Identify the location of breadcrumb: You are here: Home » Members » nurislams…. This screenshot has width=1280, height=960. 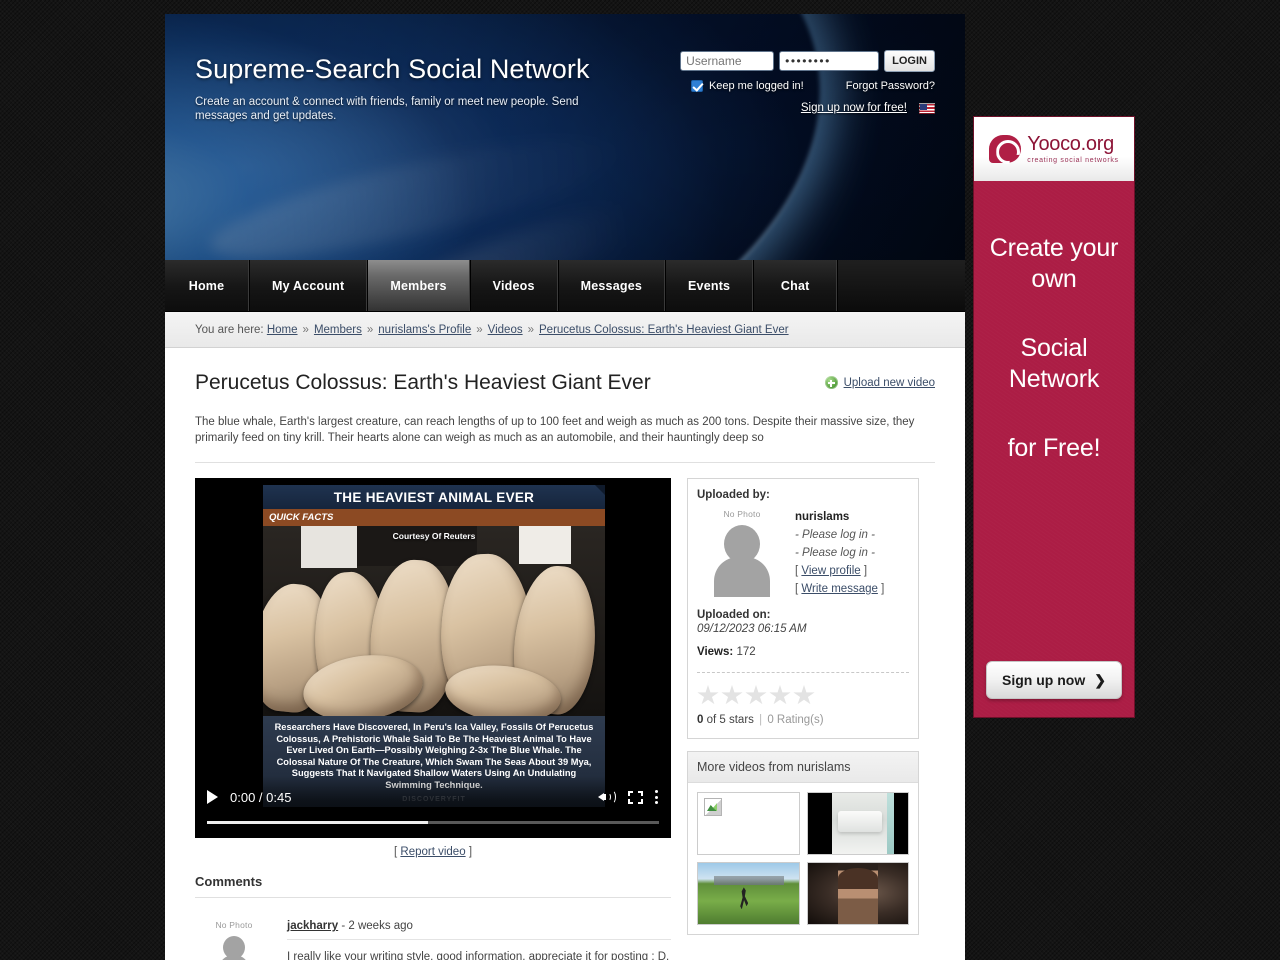
(565, 330).